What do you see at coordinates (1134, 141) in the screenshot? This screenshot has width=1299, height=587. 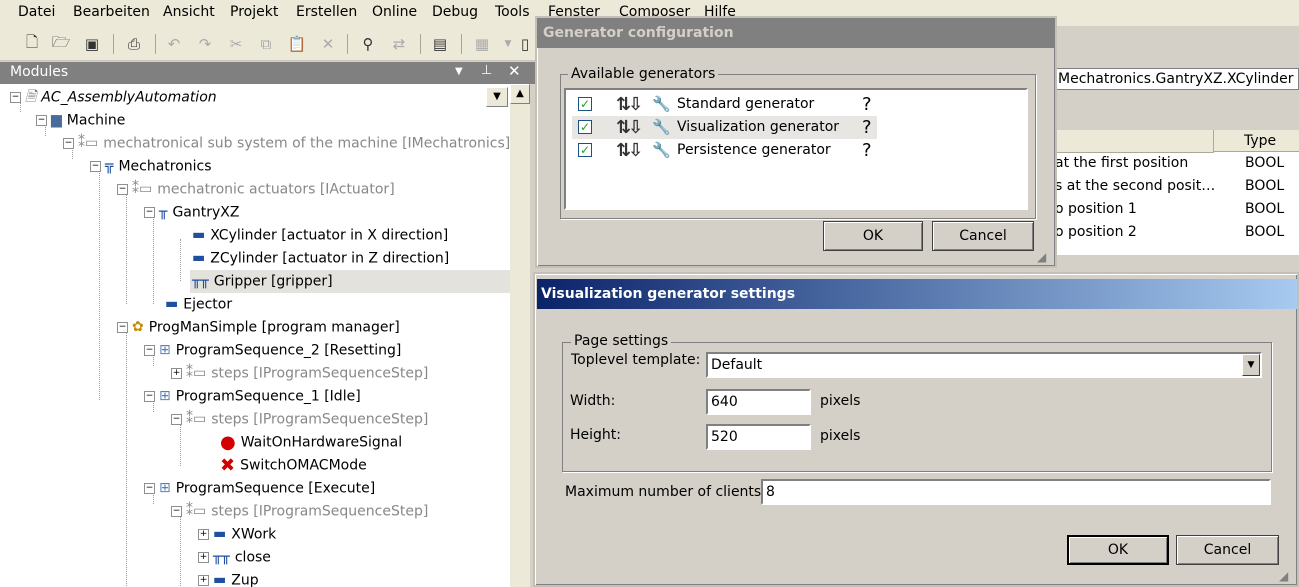 I see `description-column-header` at bounding box center [1134, 141].